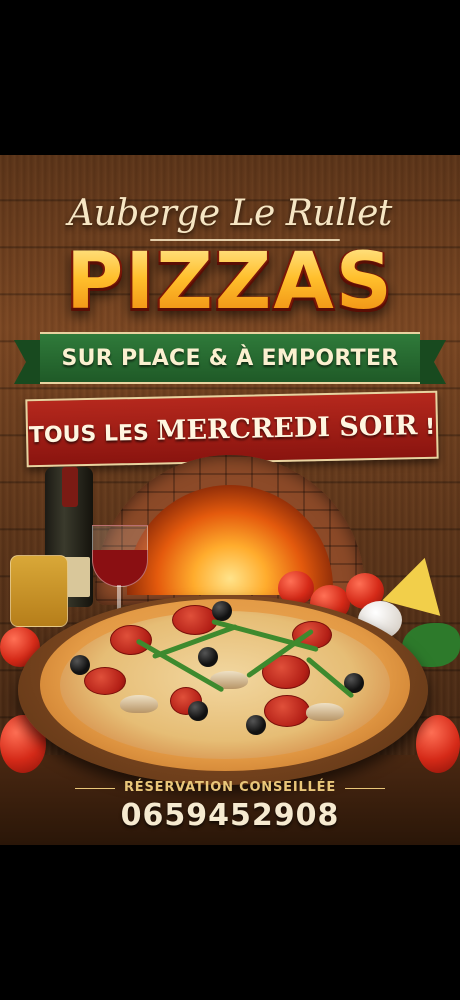  I want to click on schedule-day: MERCREDI SOIR, so click(287, 428).